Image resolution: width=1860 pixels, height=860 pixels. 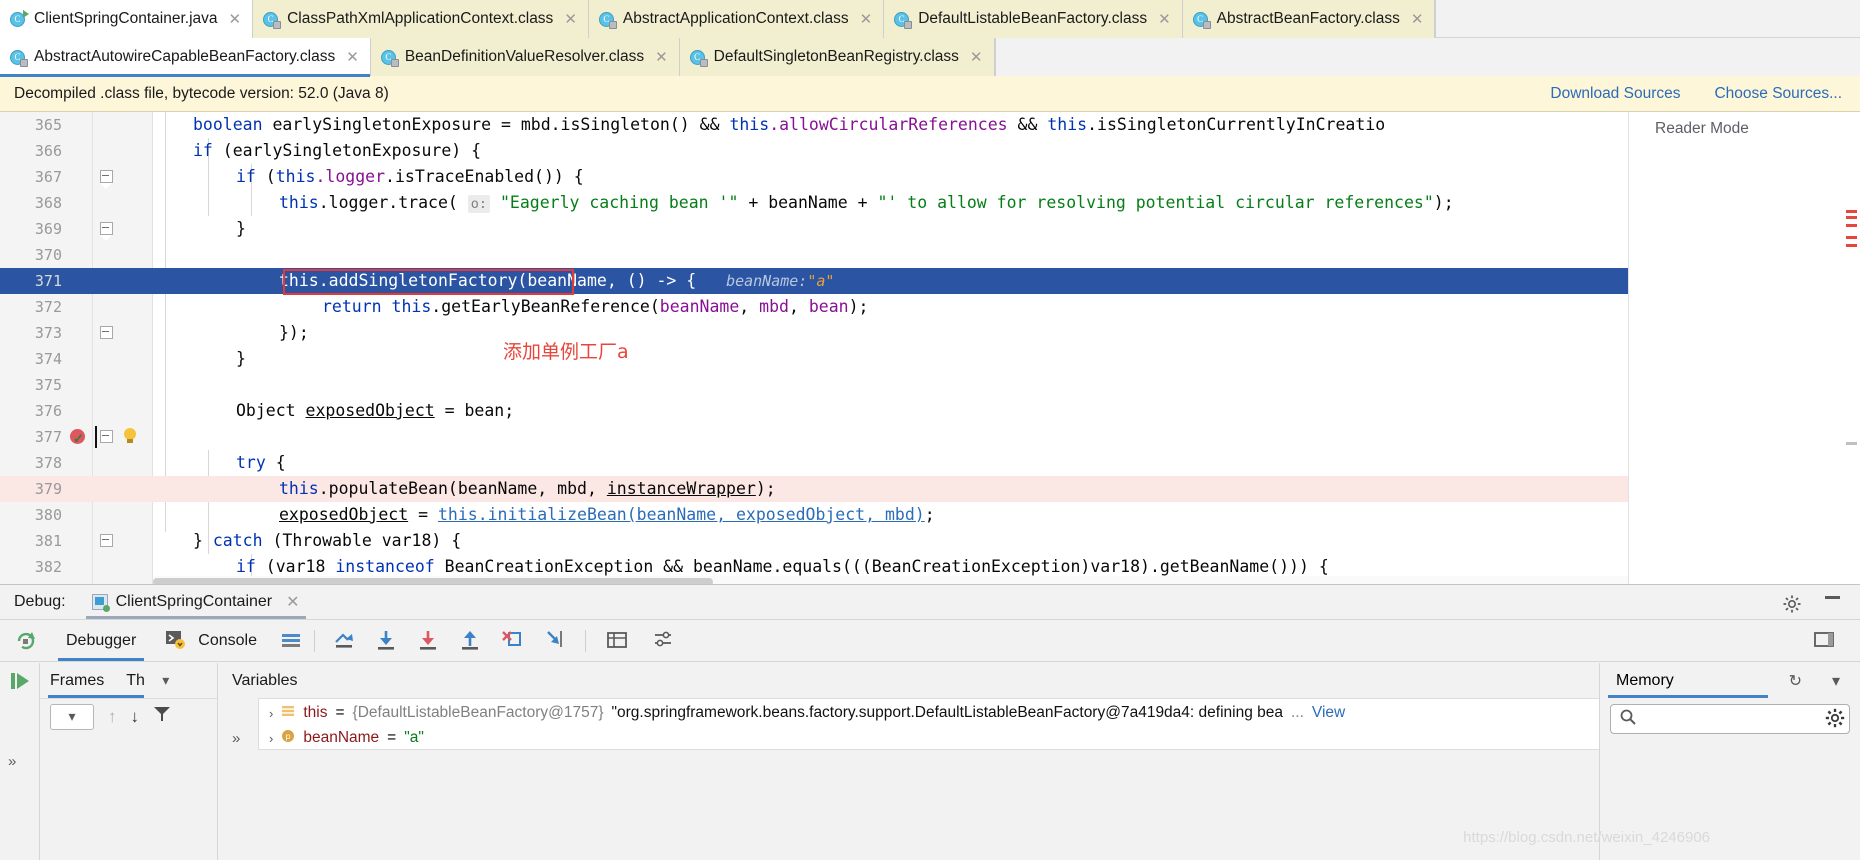 I want to click on tab-label: Debugger, so click(x=101, y=640).